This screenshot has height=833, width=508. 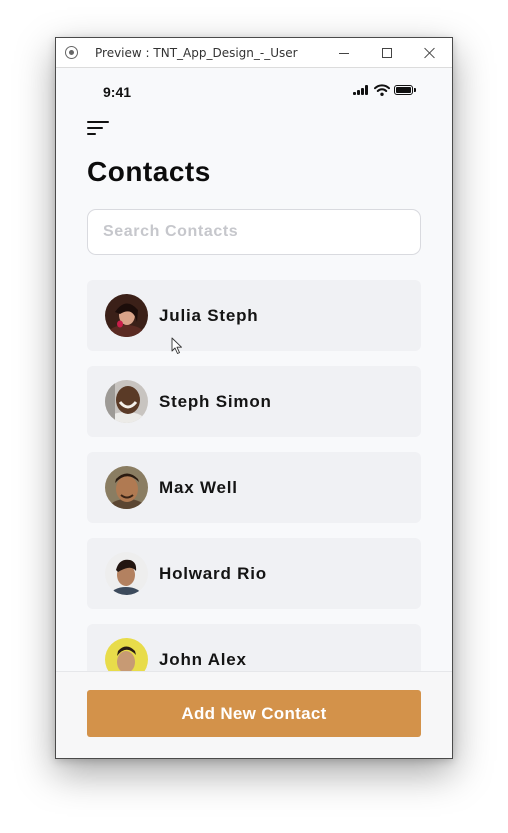 What do you see at coordinates (382, 90) in the screenshot?
I see `wifi-icon` at bounding box center [382, 90].